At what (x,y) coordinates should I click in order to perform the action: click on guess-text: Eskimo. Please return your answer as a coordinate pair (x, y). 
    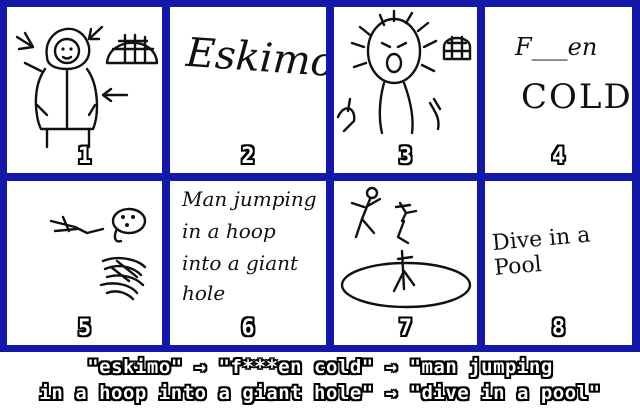
    Looking at the image, I should click on (255, 58).